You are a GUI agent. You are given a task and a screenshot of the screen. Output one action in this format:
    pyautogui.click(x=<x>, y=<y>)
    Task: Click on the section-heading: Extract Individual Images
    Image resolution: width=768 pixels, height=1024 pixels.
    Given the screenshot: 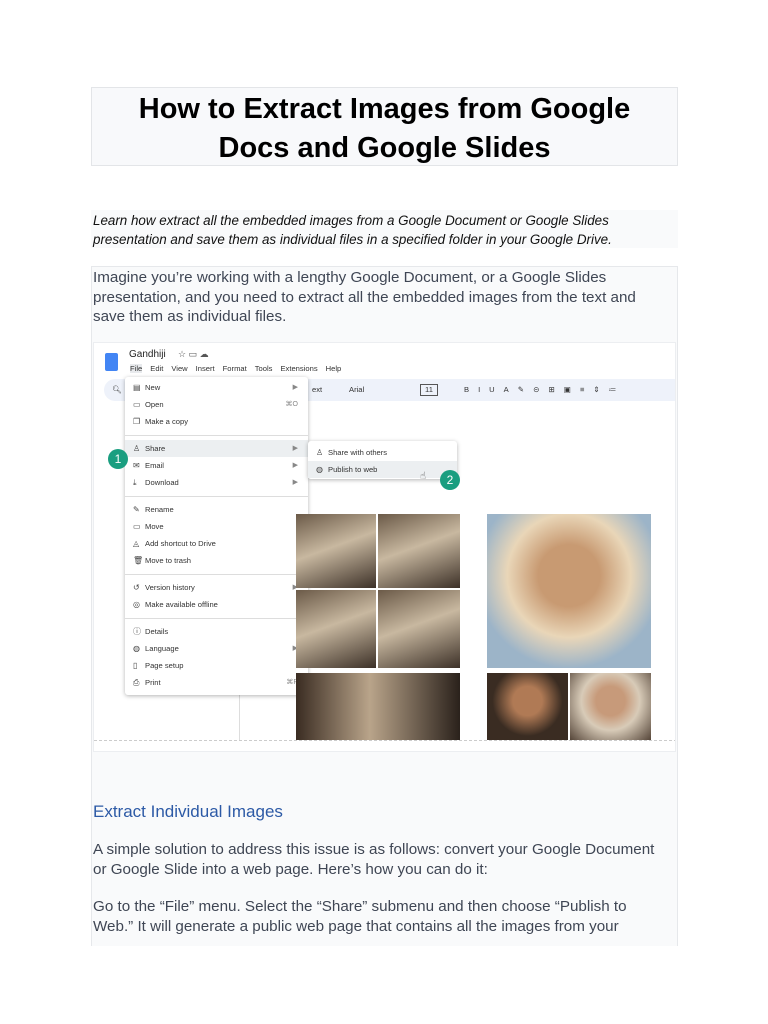 What is the action you would take?
    pyautogui.click(x=188, y=811)
    